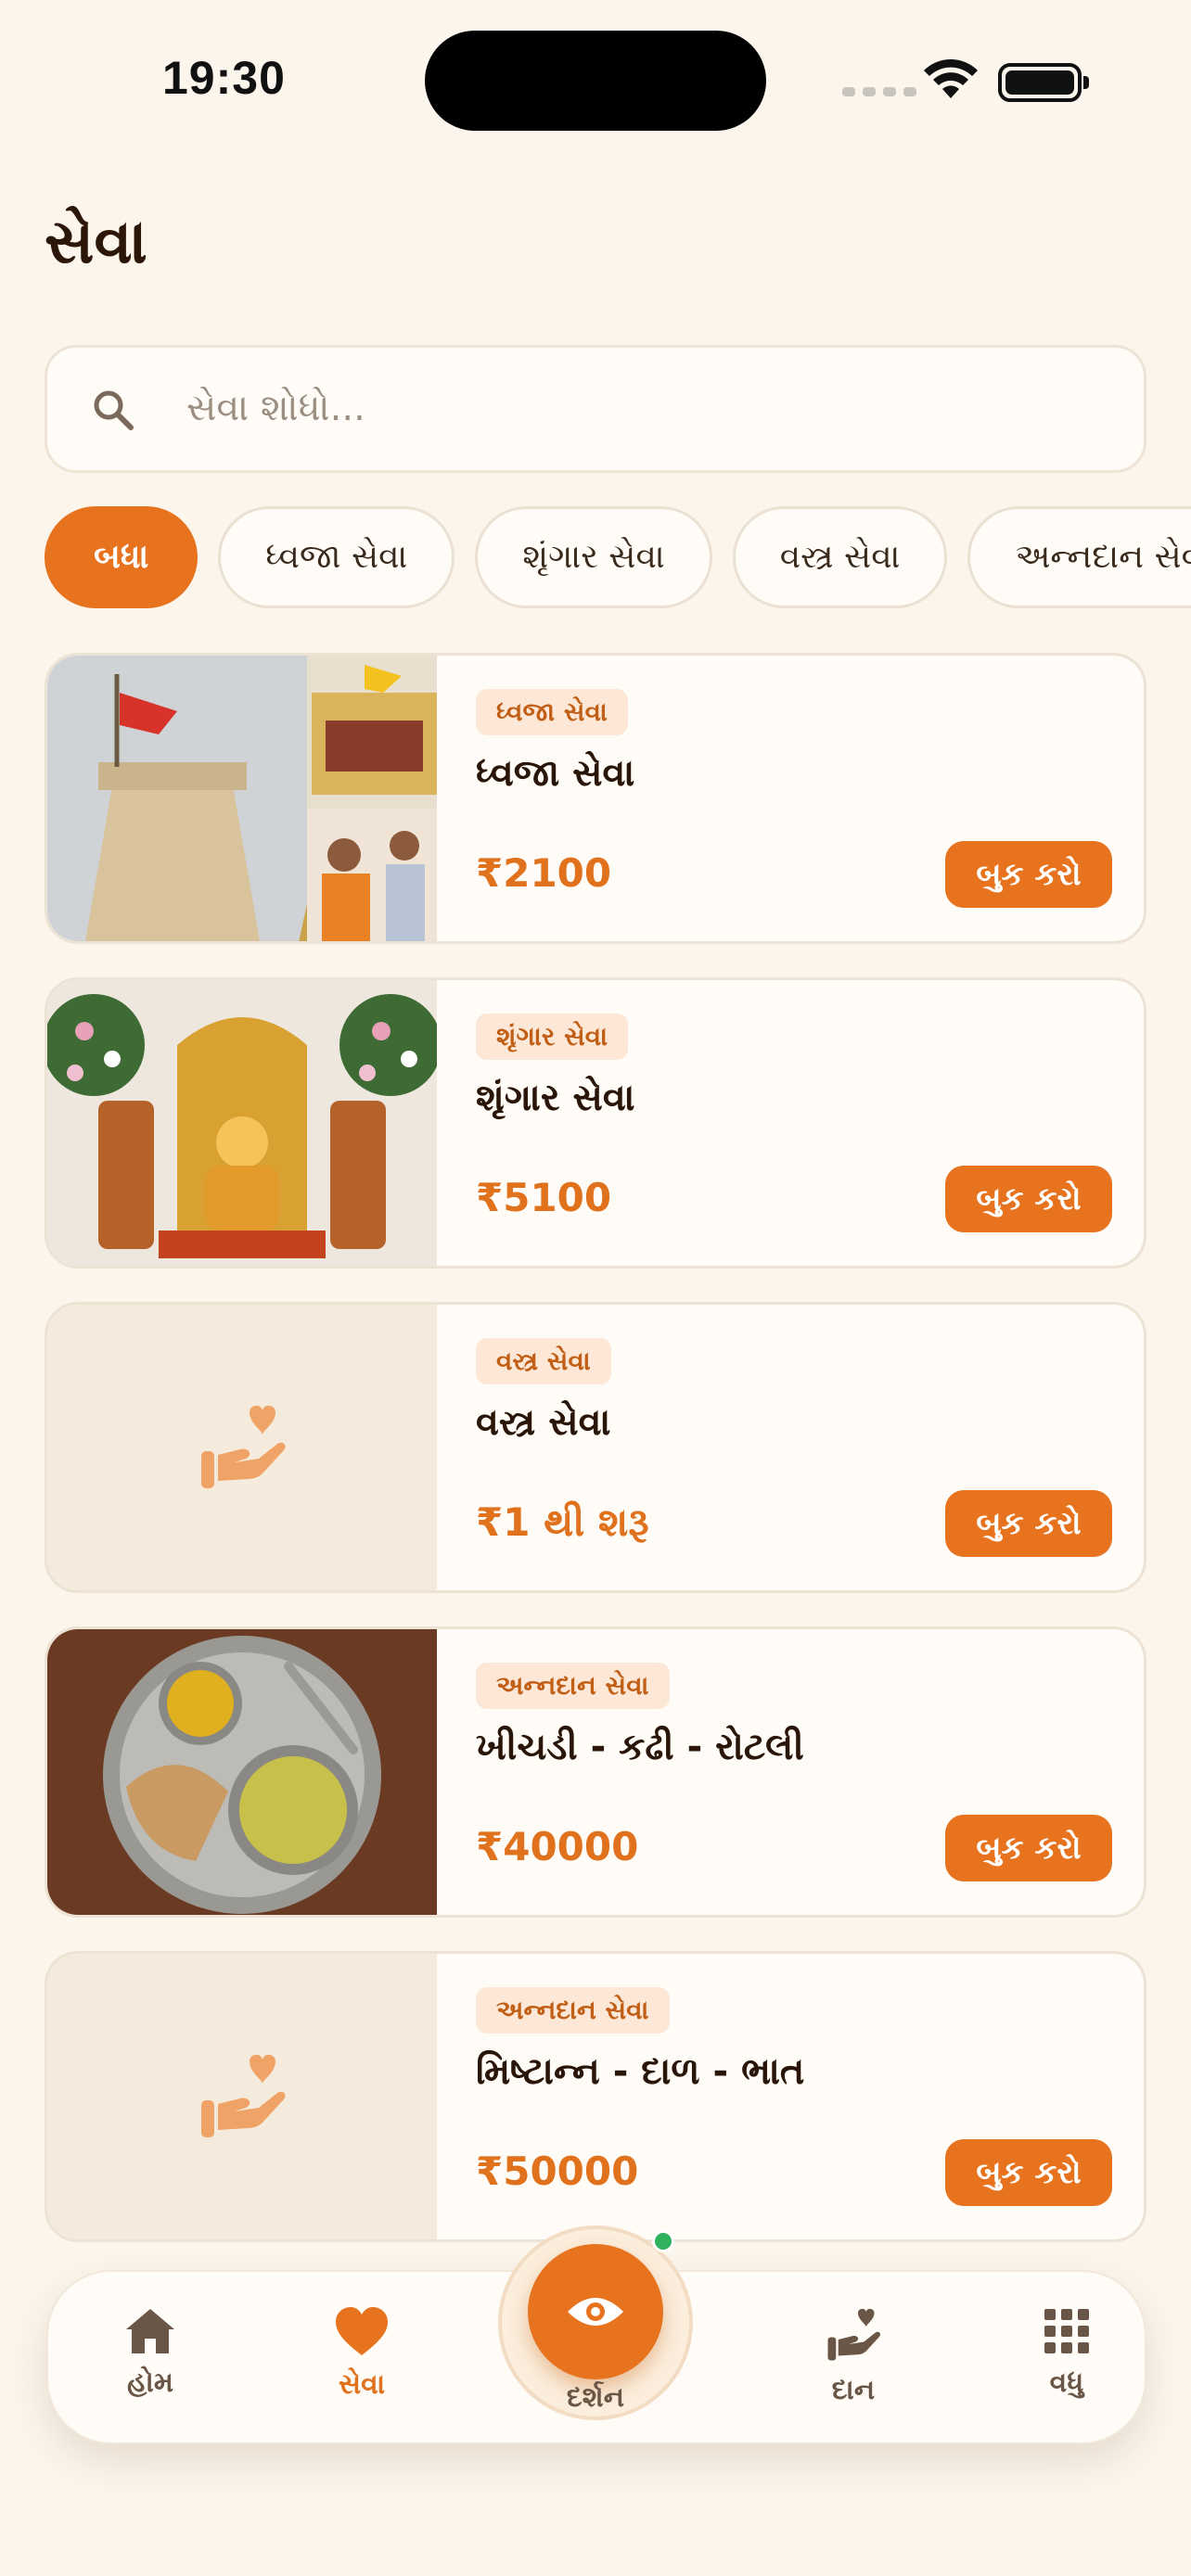 Image resolution: width=1191 pixels, height=2576 pixels. I want to click on wifi-icon, so click(951, 79).